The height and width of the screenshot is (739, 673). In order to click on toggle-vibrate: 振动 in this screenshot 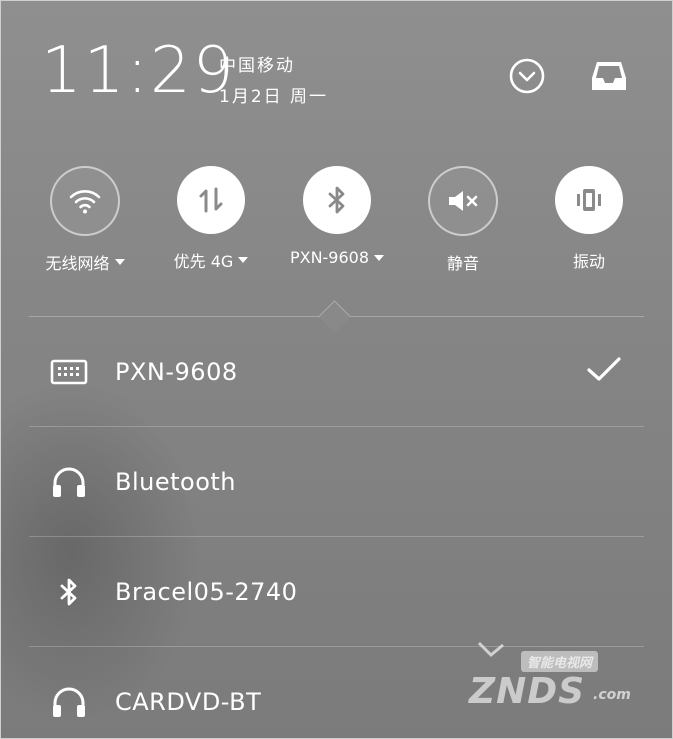, I will do `click(589, 219)`.